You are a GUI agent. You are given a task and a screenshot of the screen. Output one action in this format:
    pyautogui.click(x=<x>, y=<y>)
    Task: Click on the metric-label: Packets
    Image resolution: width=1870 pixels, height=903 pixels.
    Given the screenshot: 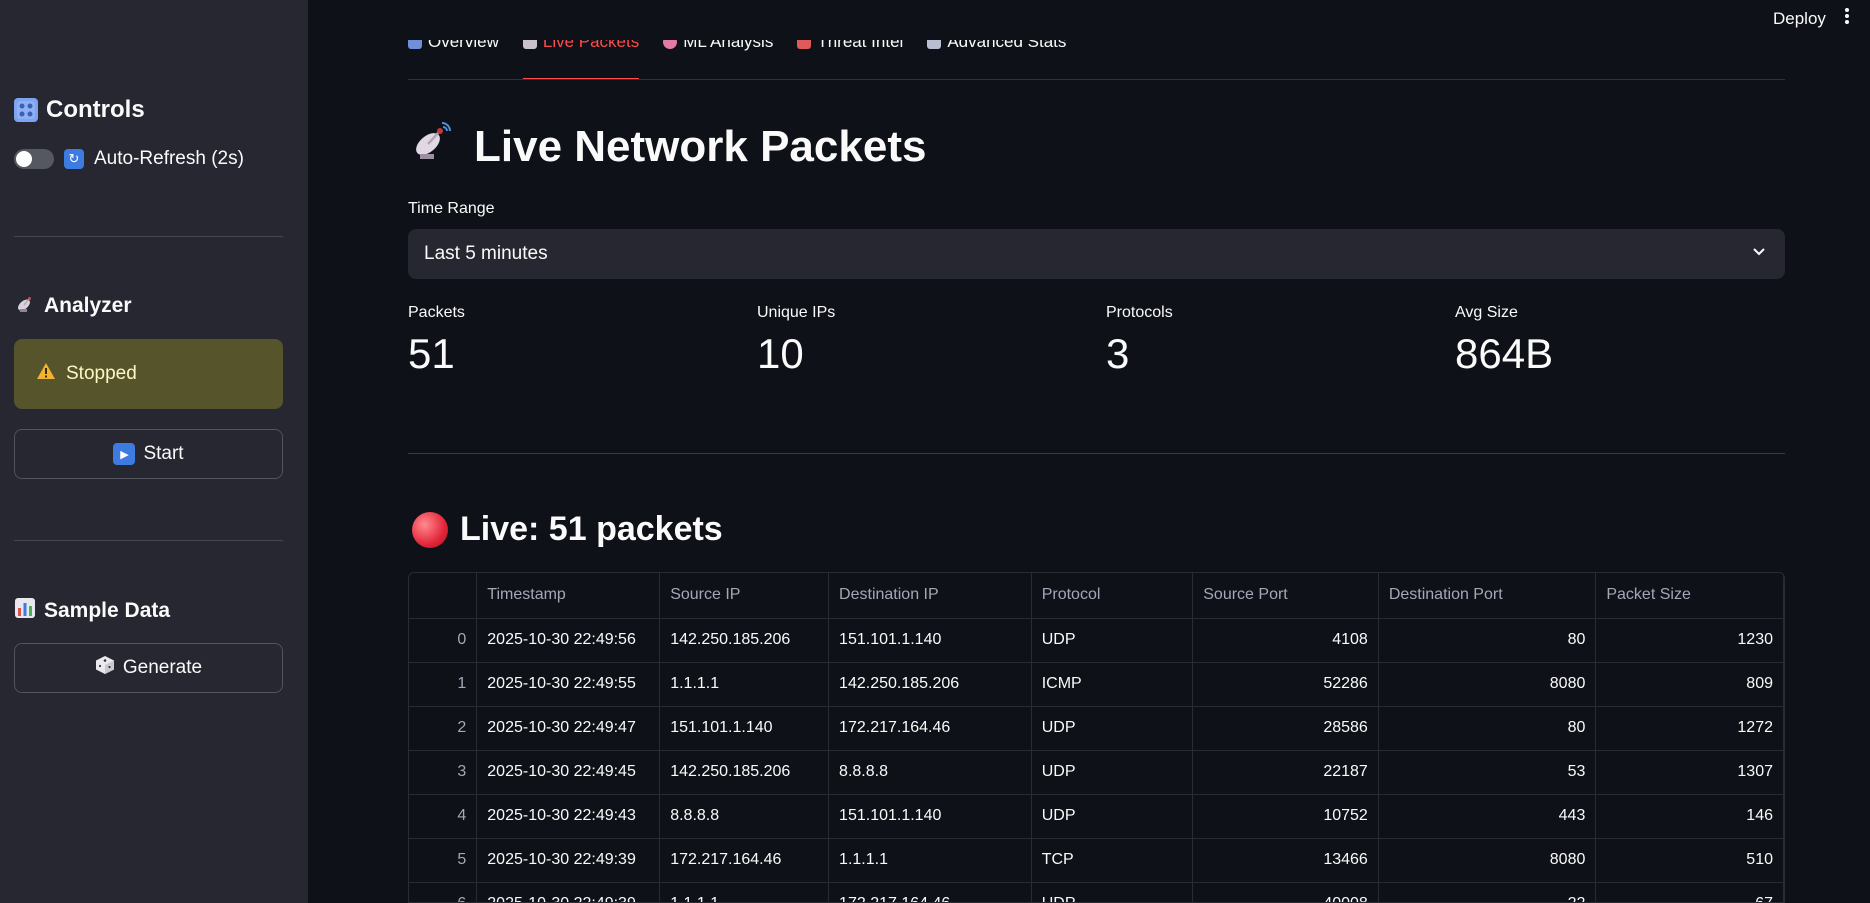 What is the action you would take?
    pyautogui.click(x=436, y=312)
    